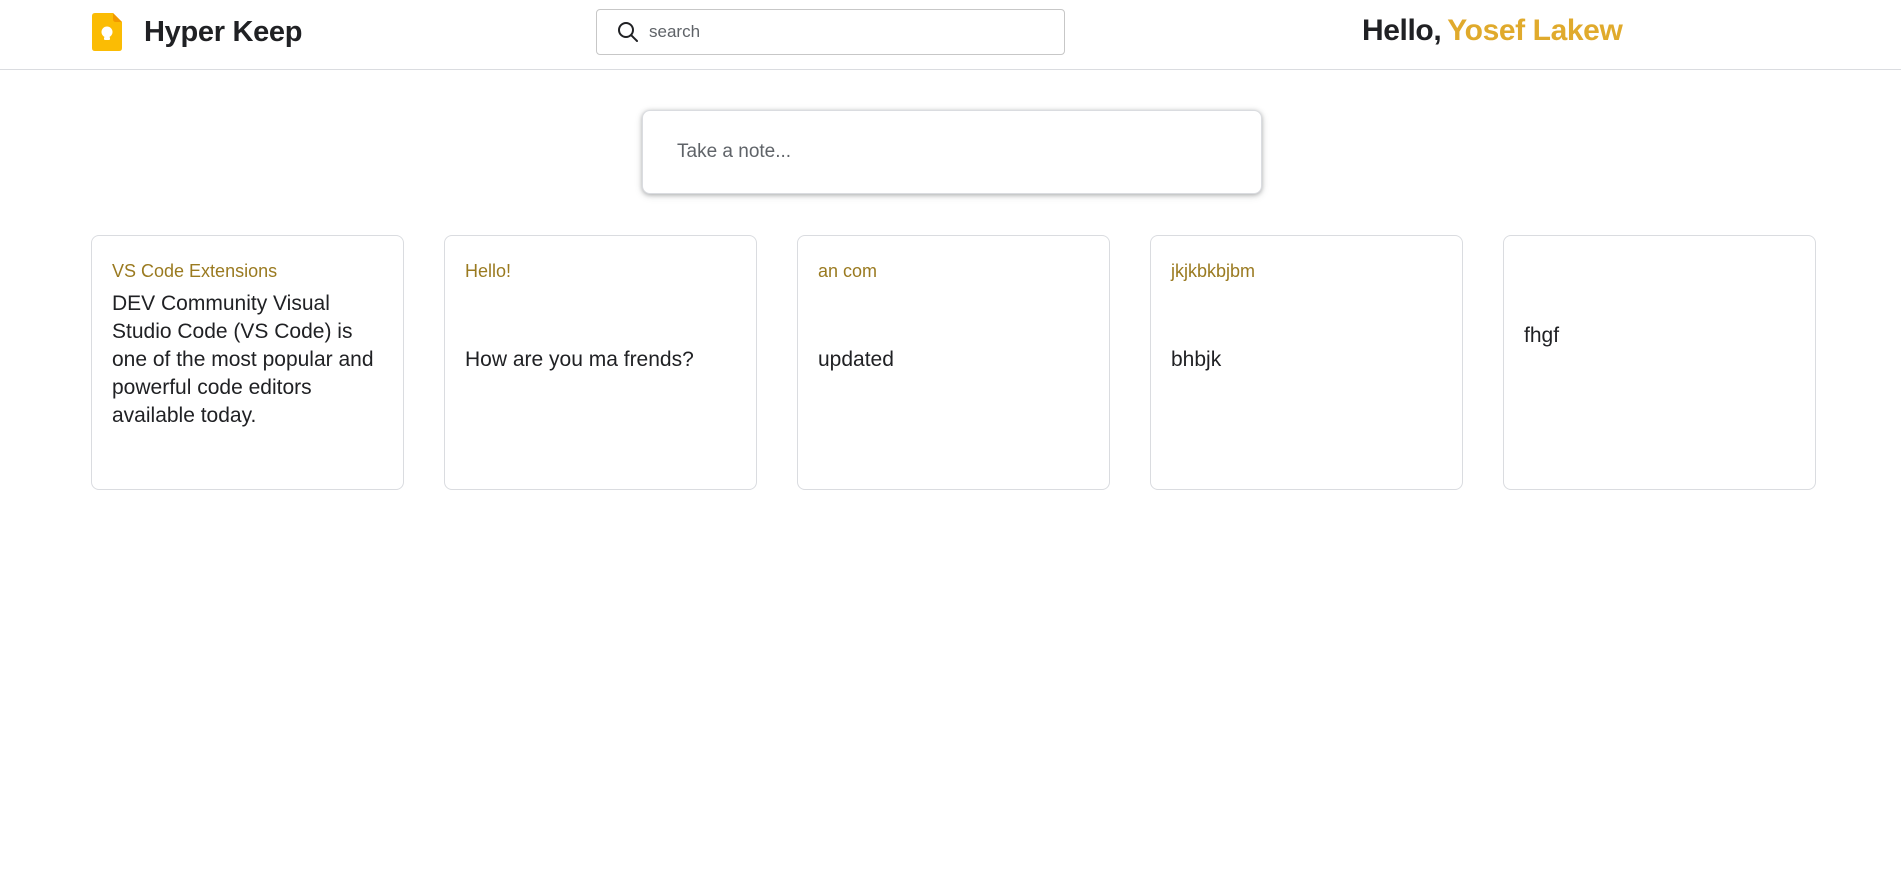  What do you see at coordinates (856, 359) in the screenshot?
I see `note-body: updated` at bounding box center [856, 359].